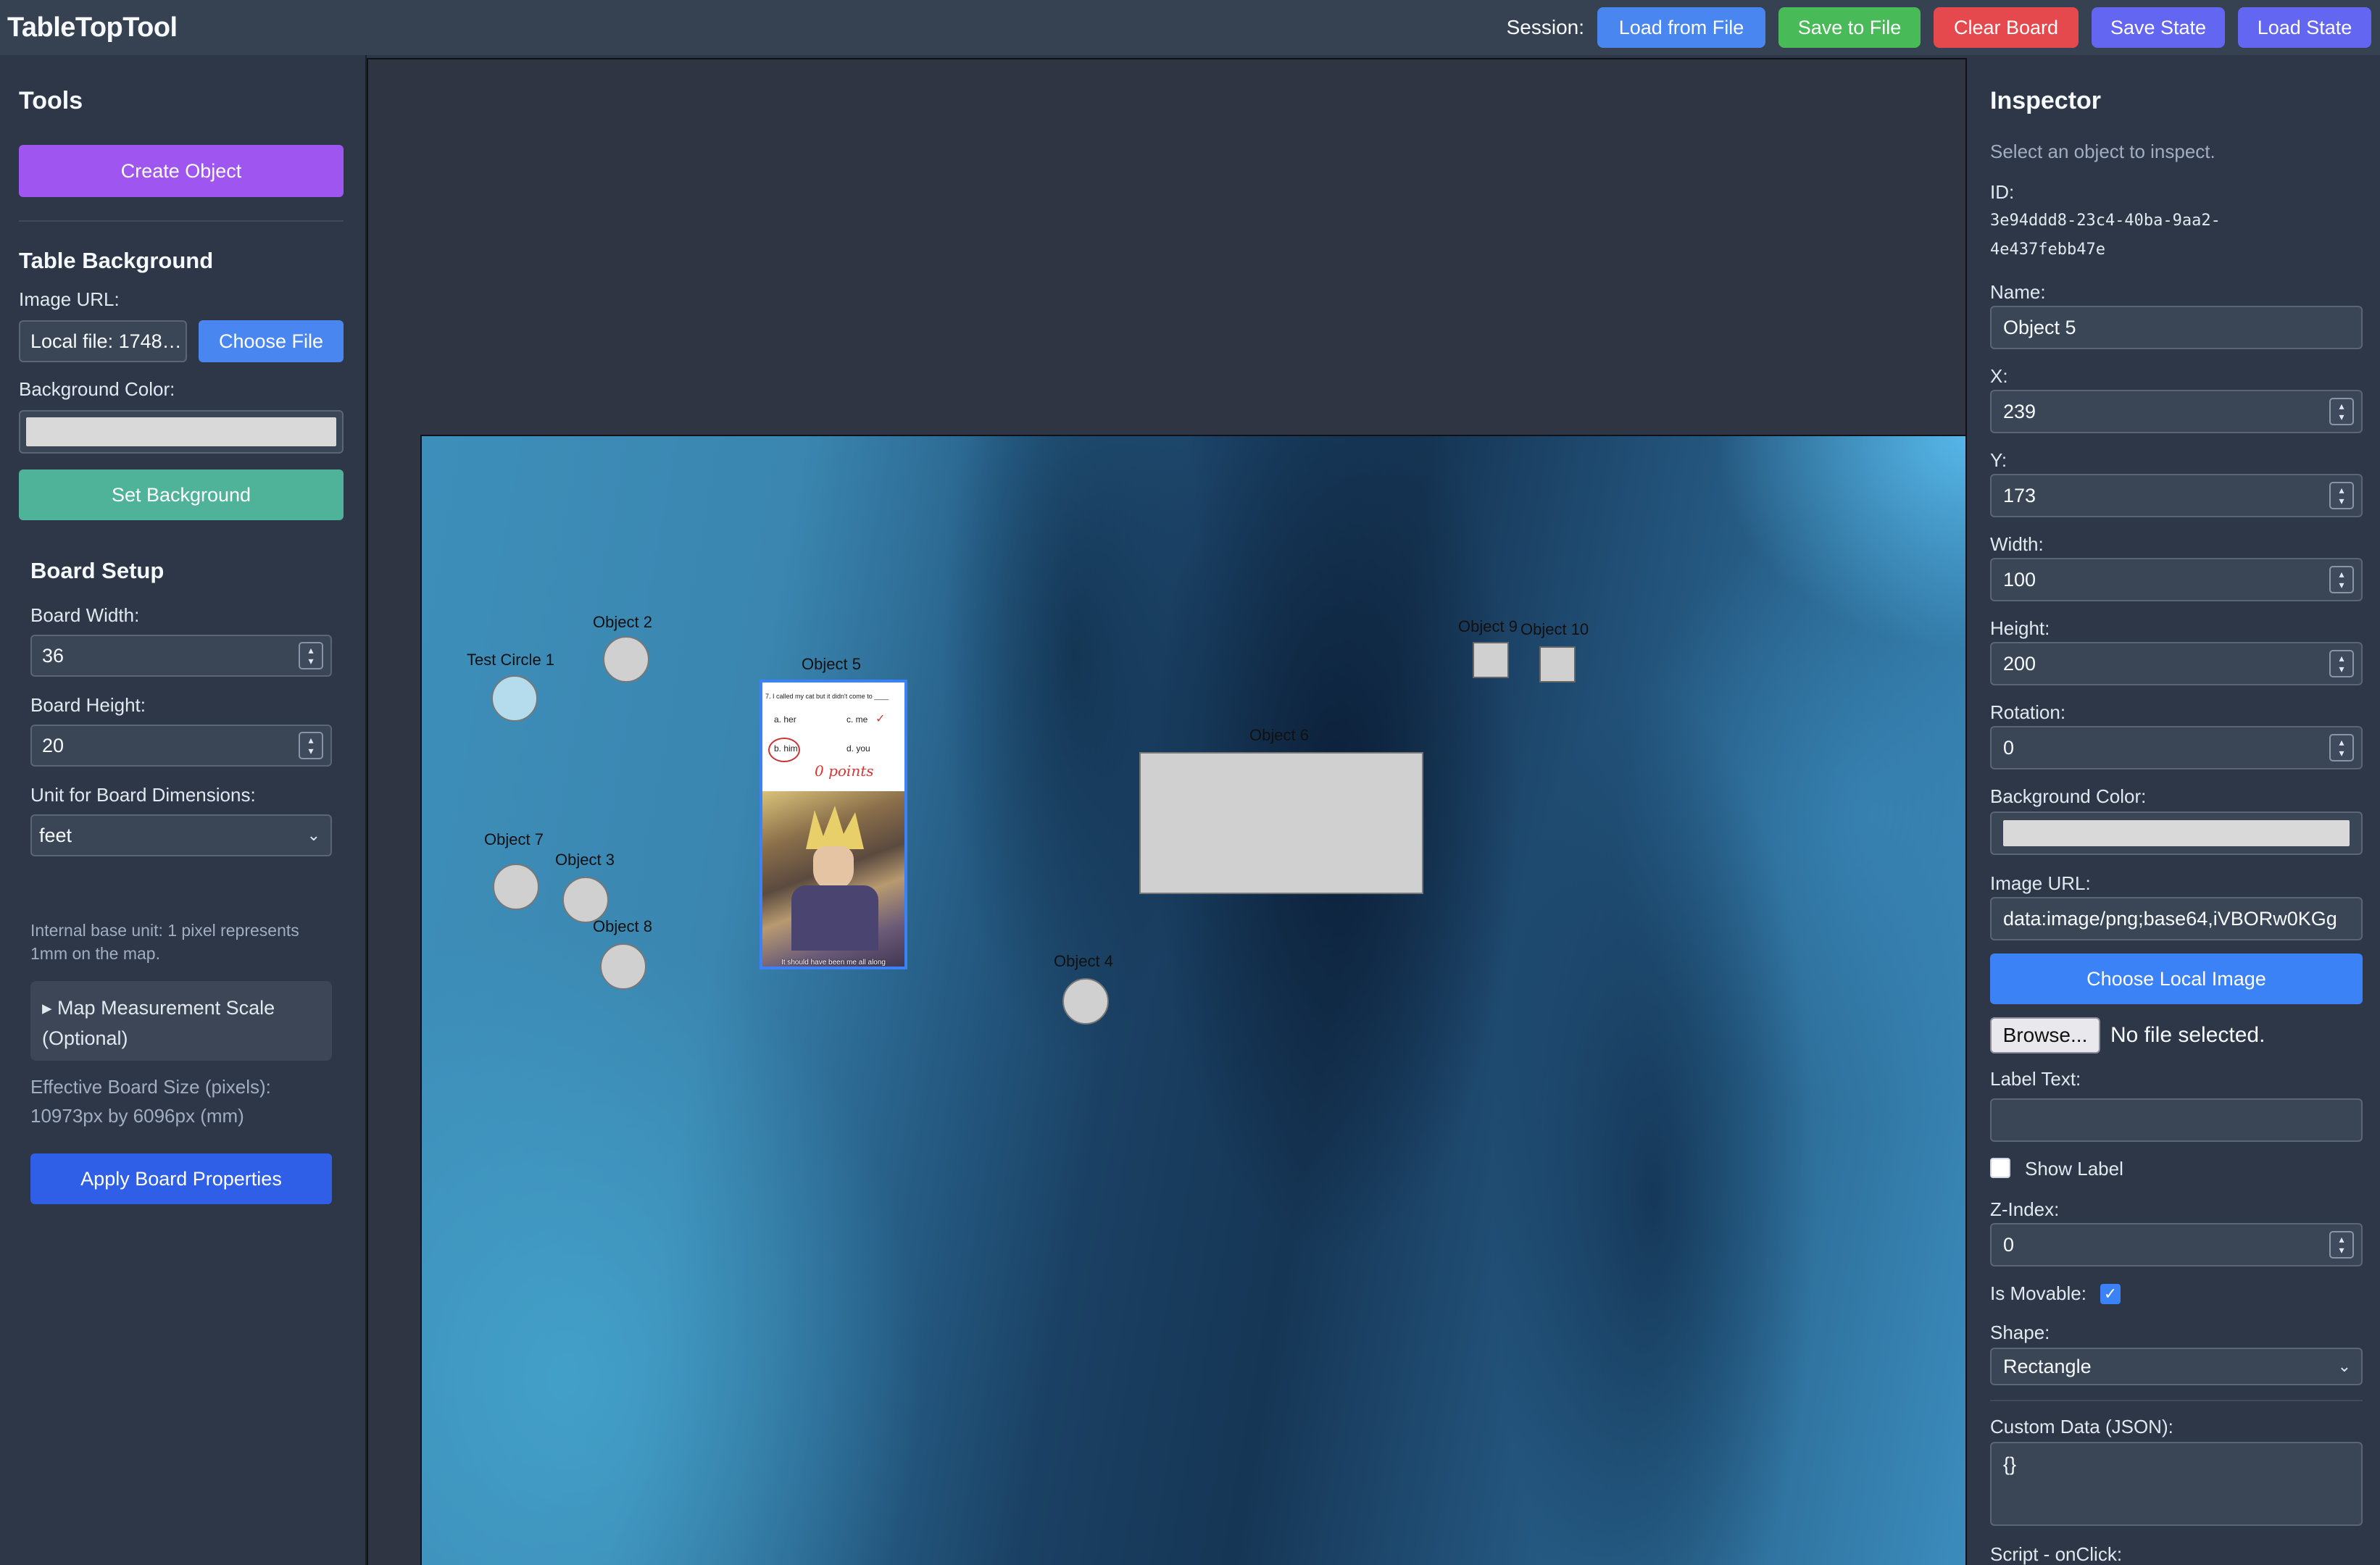 This screenshot has height=1565, width=2380. Describe the element at coordinates (622, 926) in the screenshot. I see `object-label: Object 8` at that location.